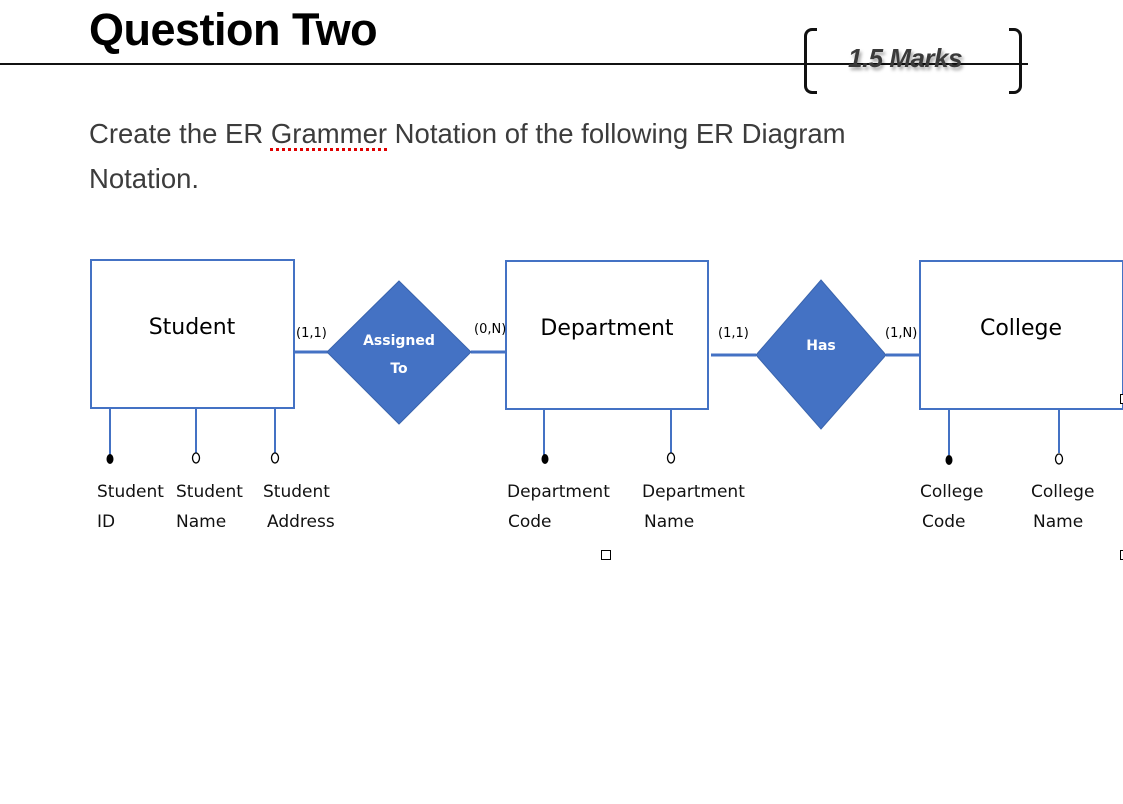 Image resolution: width=1123 pixels, height=804 pixels. Describe the element at coordinates (1021, 328) in the screenshot. I see `entity-label: College` at that location.